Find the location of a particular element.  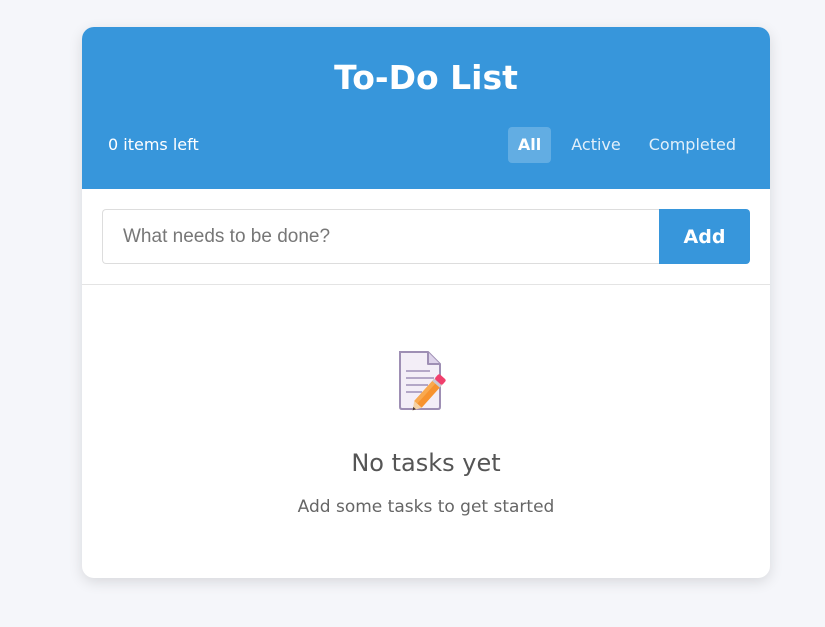

empty-state-subtitle: Add some tasks to get started is located at coordinates (426, 507).